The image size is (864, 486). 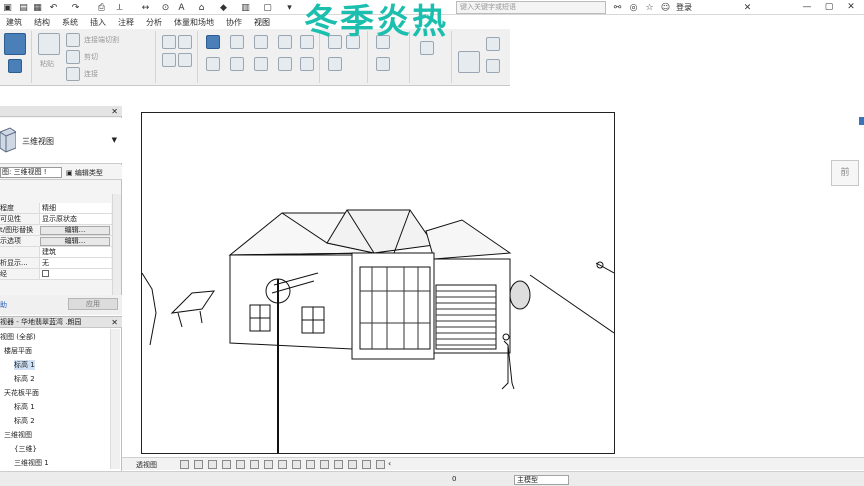 I want to click on offset-icon, so click(x=237, y=42).